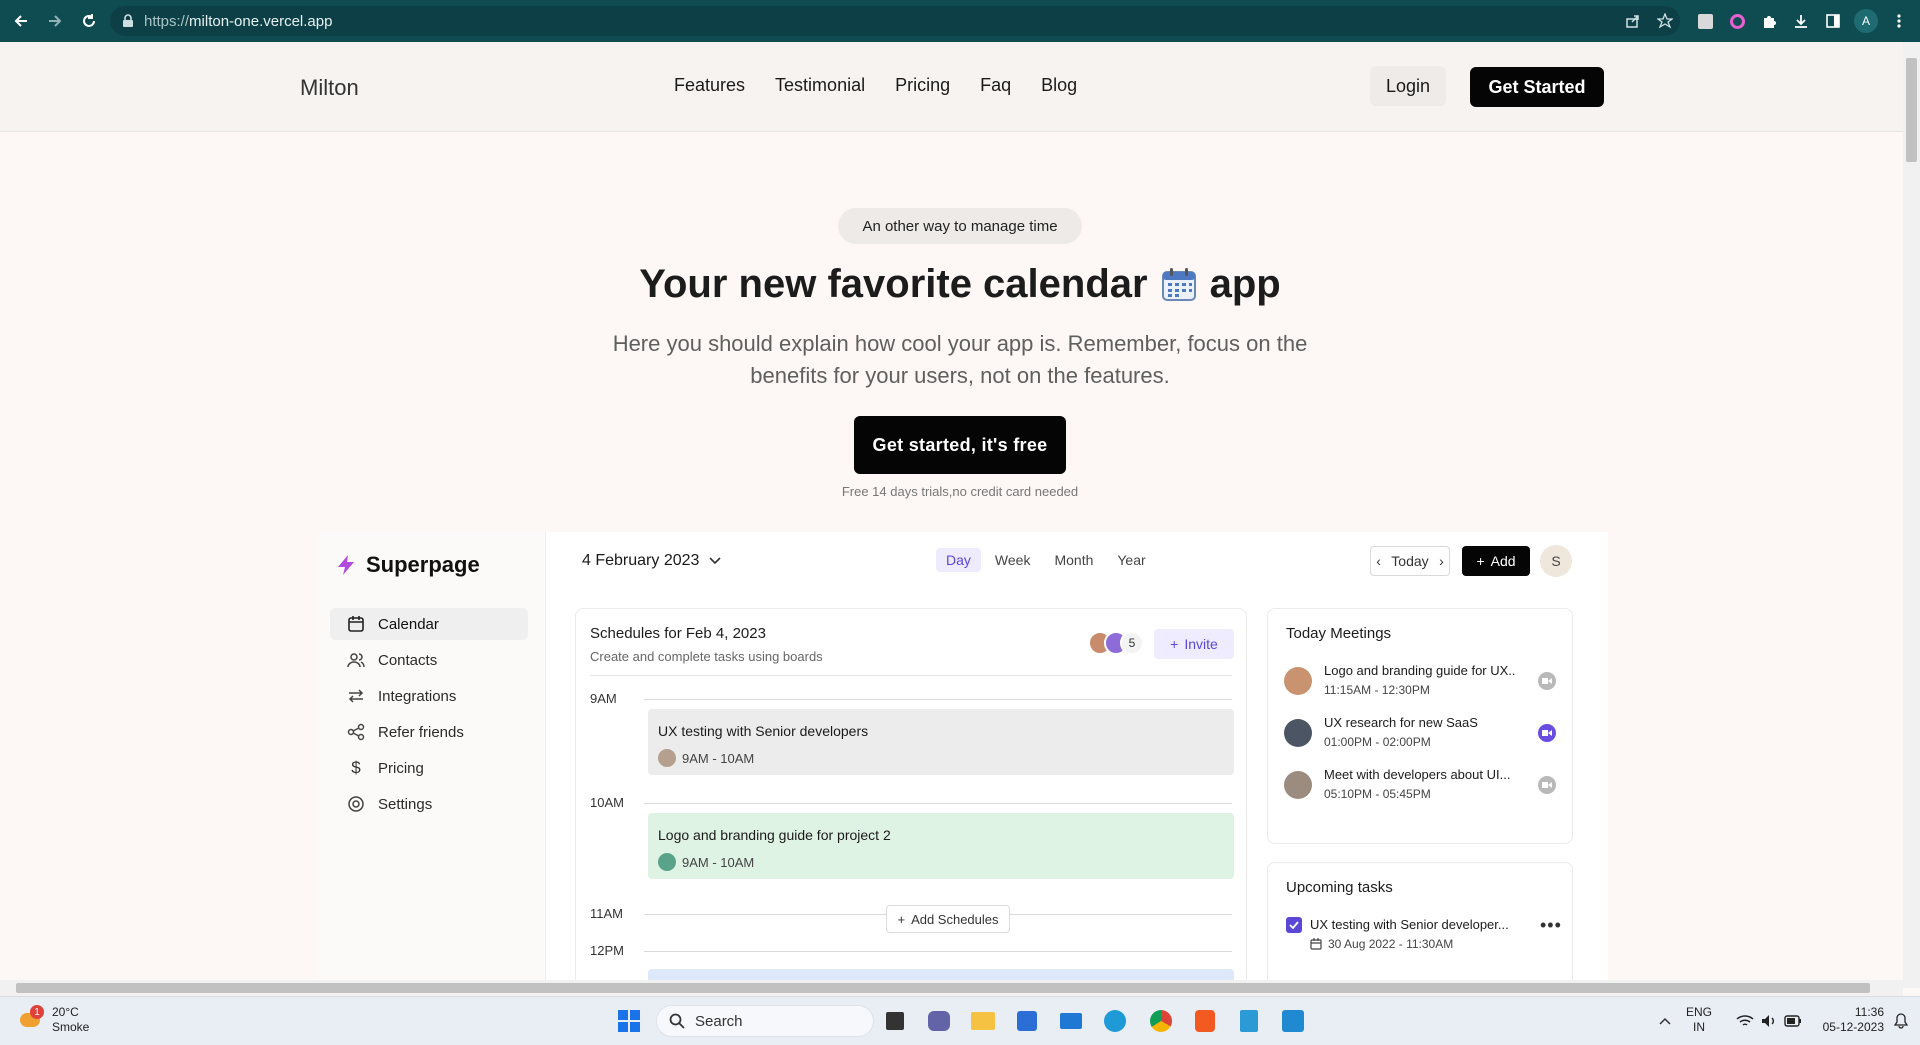 The height and width of the screenshot is (1045, 1920). What do you see at coordinates (1866, 21) in the screenshot?
I see `profile-avatar: A` at bounding box center [1866, 21].